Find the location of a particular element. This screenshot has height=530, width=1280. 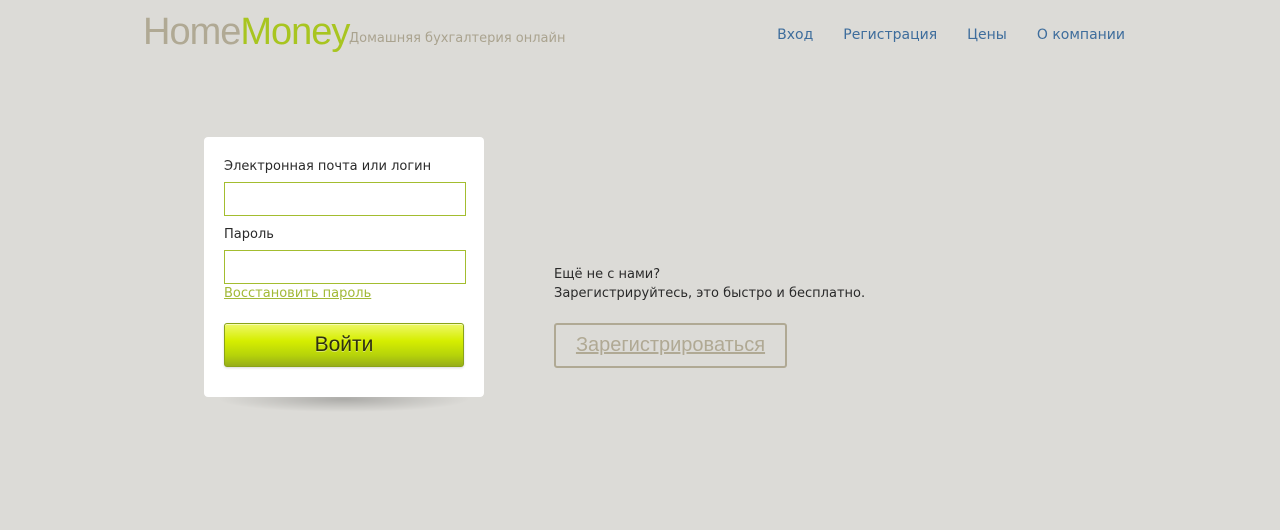

nav-about-link: О компании is located at coordinates (1081, 35).